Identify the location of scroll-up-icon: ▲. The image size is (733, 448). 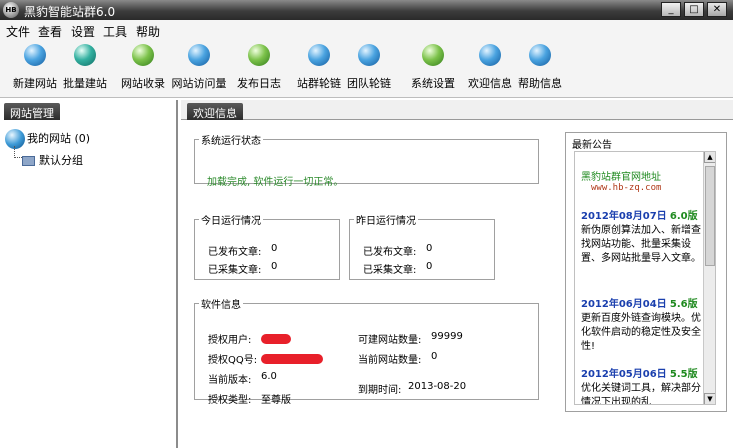
(709, 157).